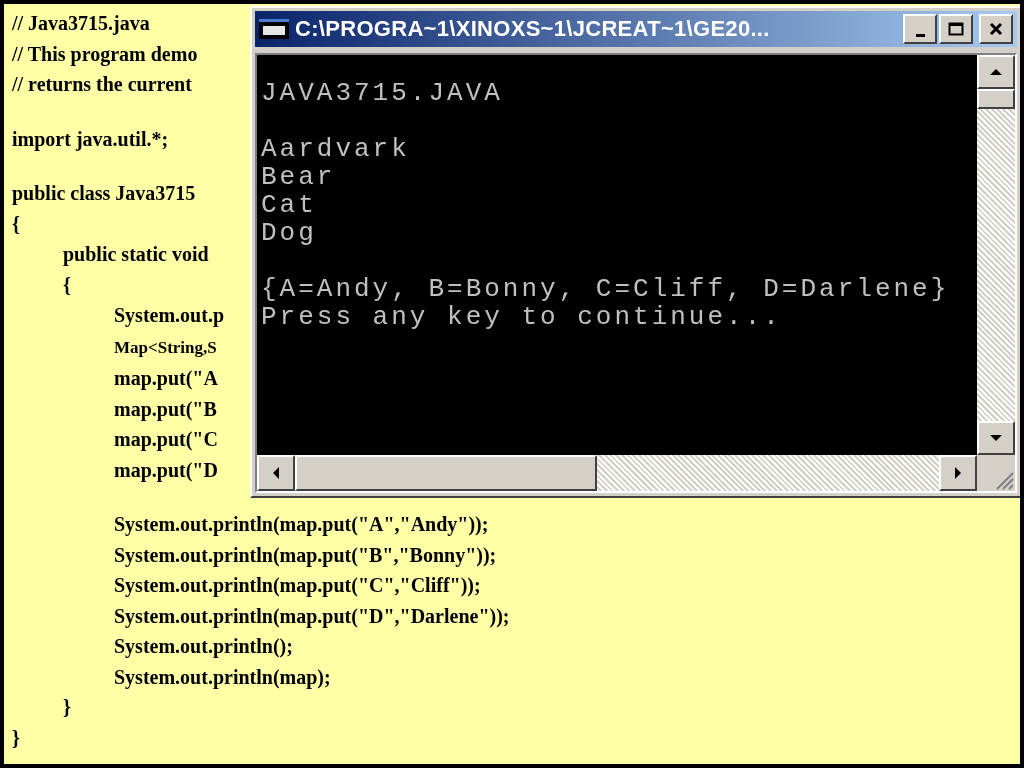 This screenshot has height=768, width=1024. Describe the element at coordinates (305, 554) in the screenshot. I see `code-line: System.out.println(map.put("B","Bonny"));` at that location.